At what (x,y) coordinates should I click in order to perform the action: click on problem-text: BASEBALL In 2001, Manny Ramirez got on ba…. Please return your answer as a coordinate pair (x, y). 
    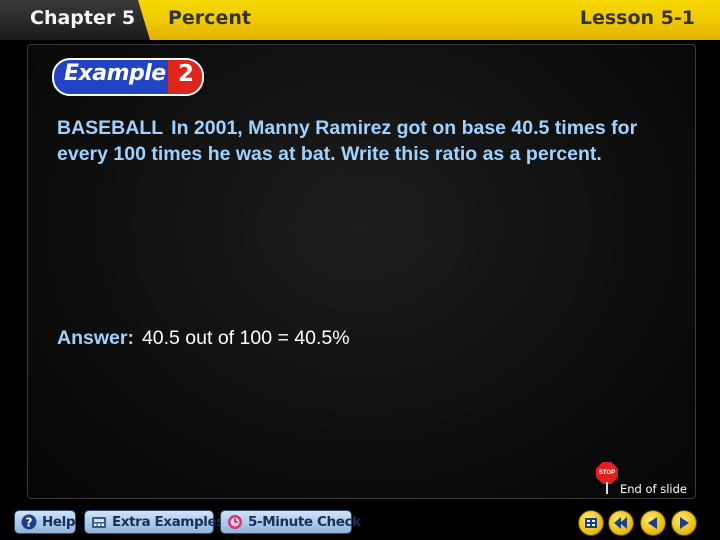
    Looking at the image, I should click on (357, 141).